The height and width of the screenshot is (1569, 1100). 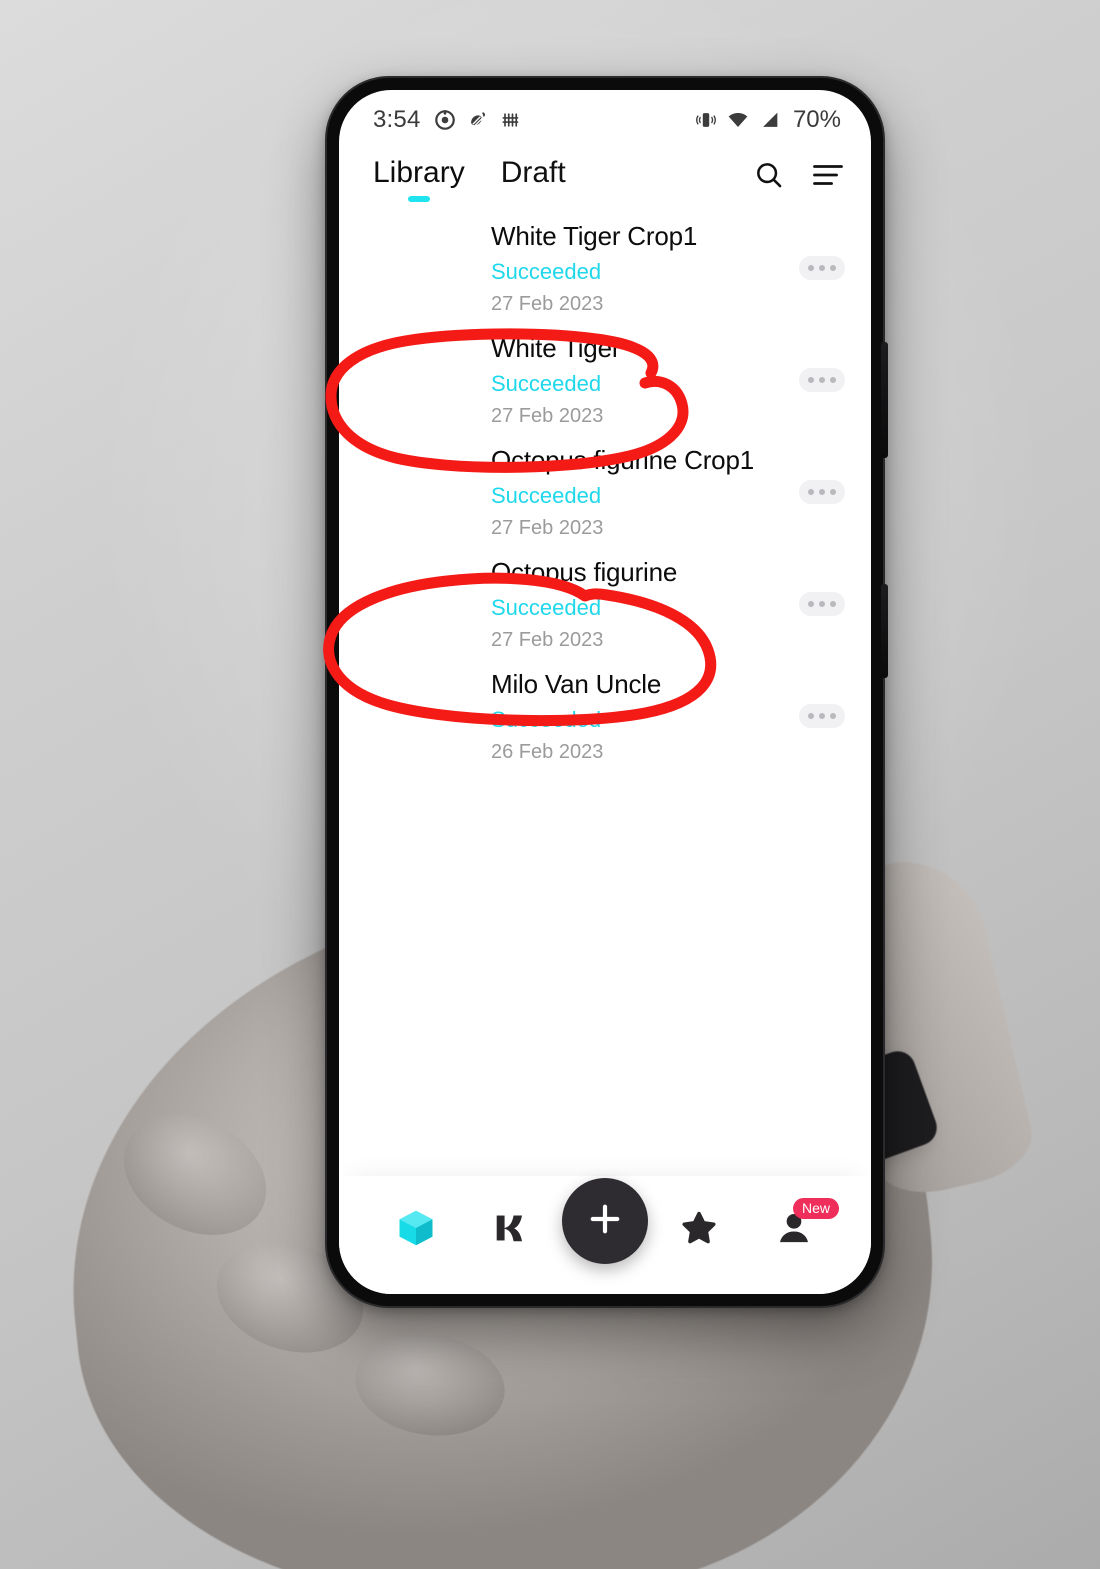 What do you see at coordinates (419, 172) in the screenshot?
I see `tab-library-label: Library` at bounding box center [419, 172].